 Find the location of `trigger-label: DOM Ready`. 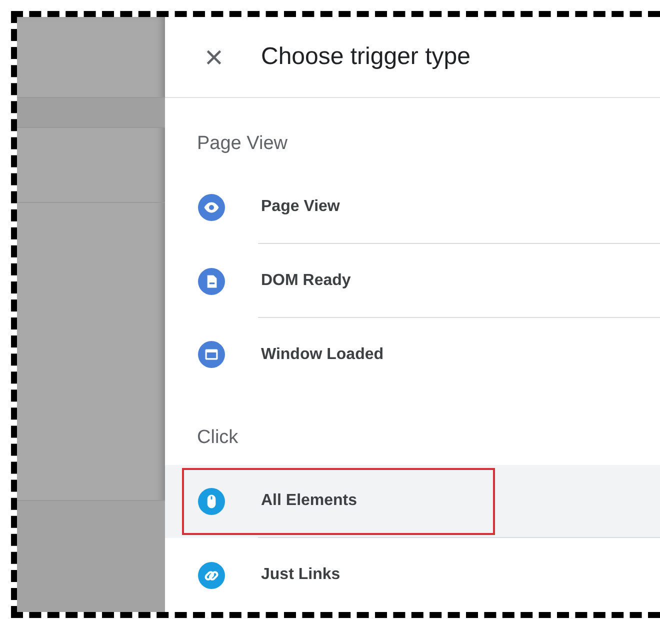

trigger-label: DOM Ready is located at coordinates (306, 281).